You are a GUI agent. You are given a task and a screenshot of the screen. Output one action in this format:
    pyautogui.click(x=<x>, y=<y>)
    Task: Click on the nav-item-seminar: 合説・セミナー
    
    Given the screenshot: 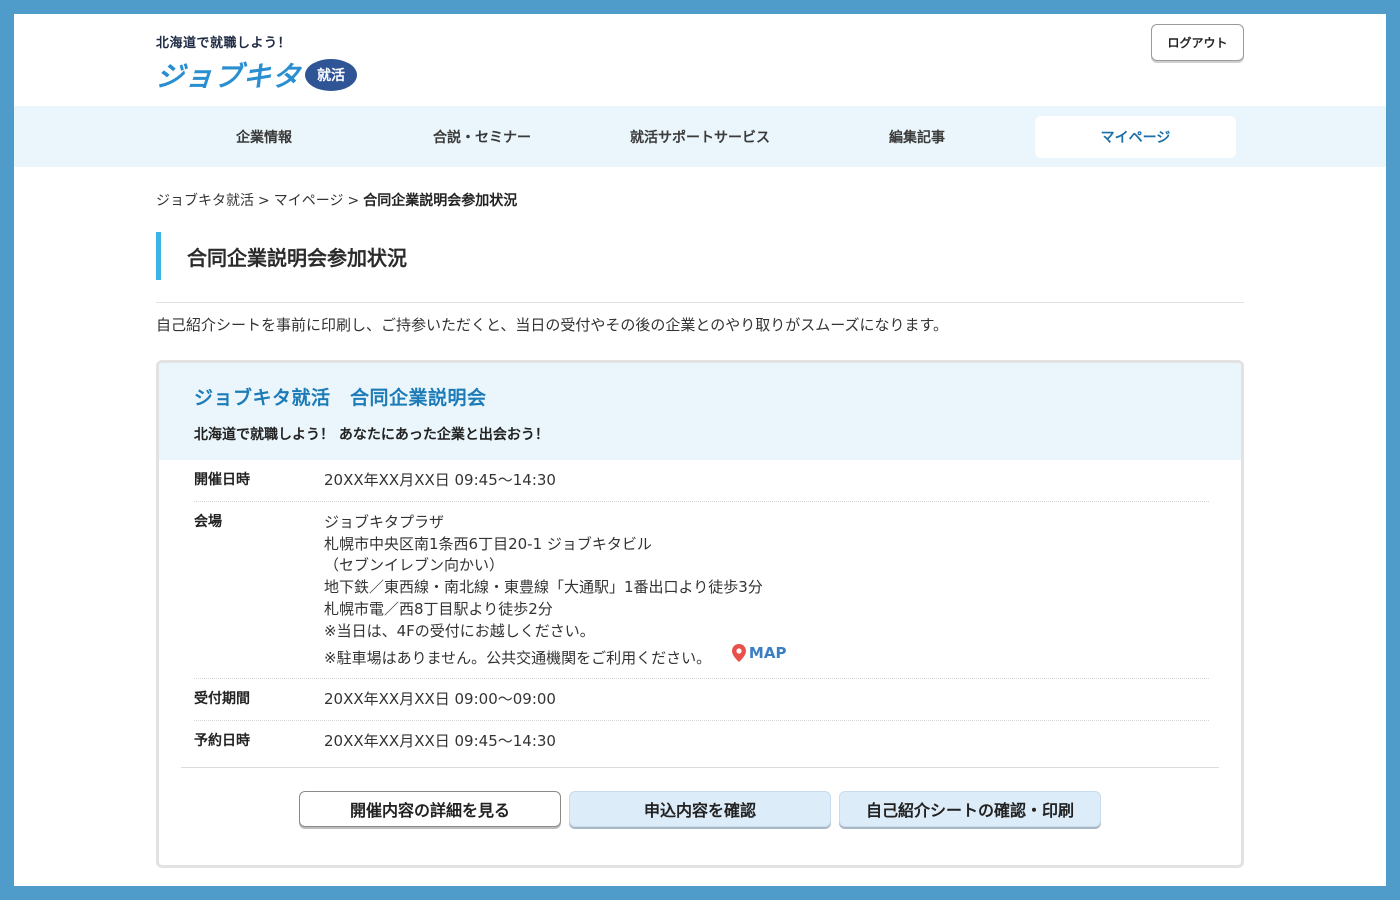 What is the action you would take?
    pyautogui.click(x=482, y=137)
    